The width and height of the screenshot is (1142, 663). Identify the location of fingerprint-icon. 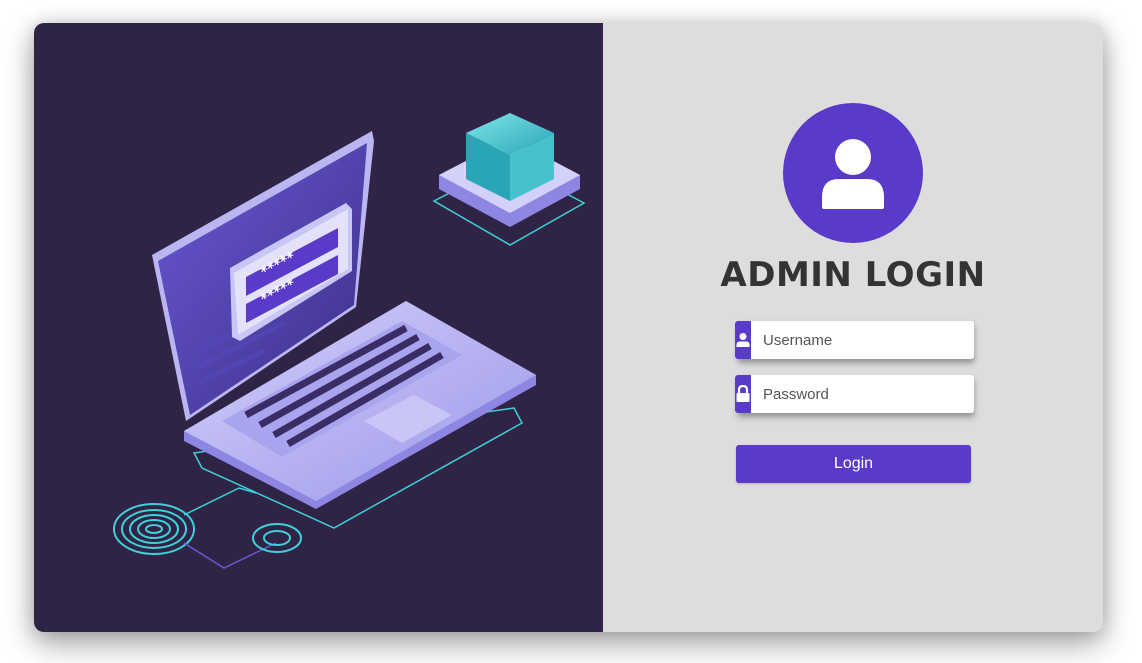
(154, 529).